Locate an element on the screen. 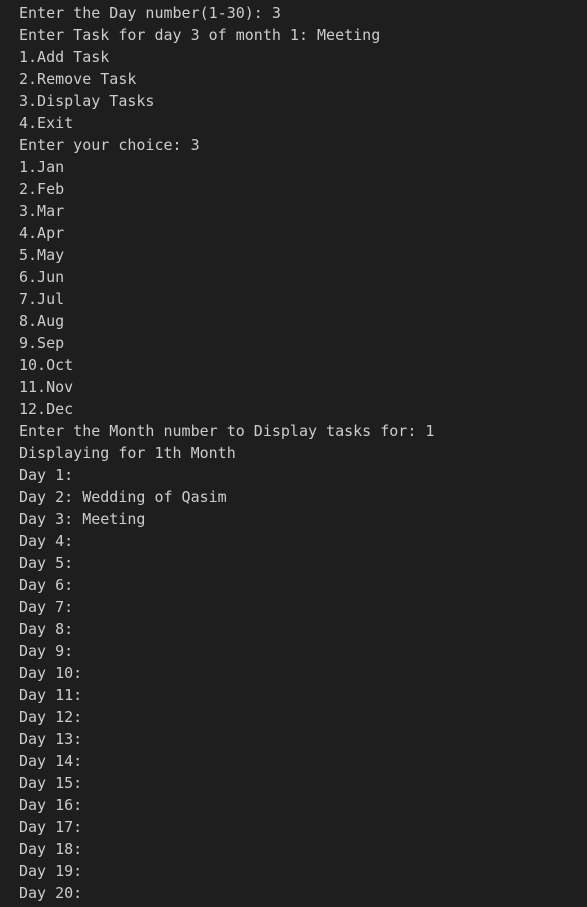 Image resolution: width=587 pixels, height=907 pixels. day-task-line: Day 17: is located at coordinates (51, 827).